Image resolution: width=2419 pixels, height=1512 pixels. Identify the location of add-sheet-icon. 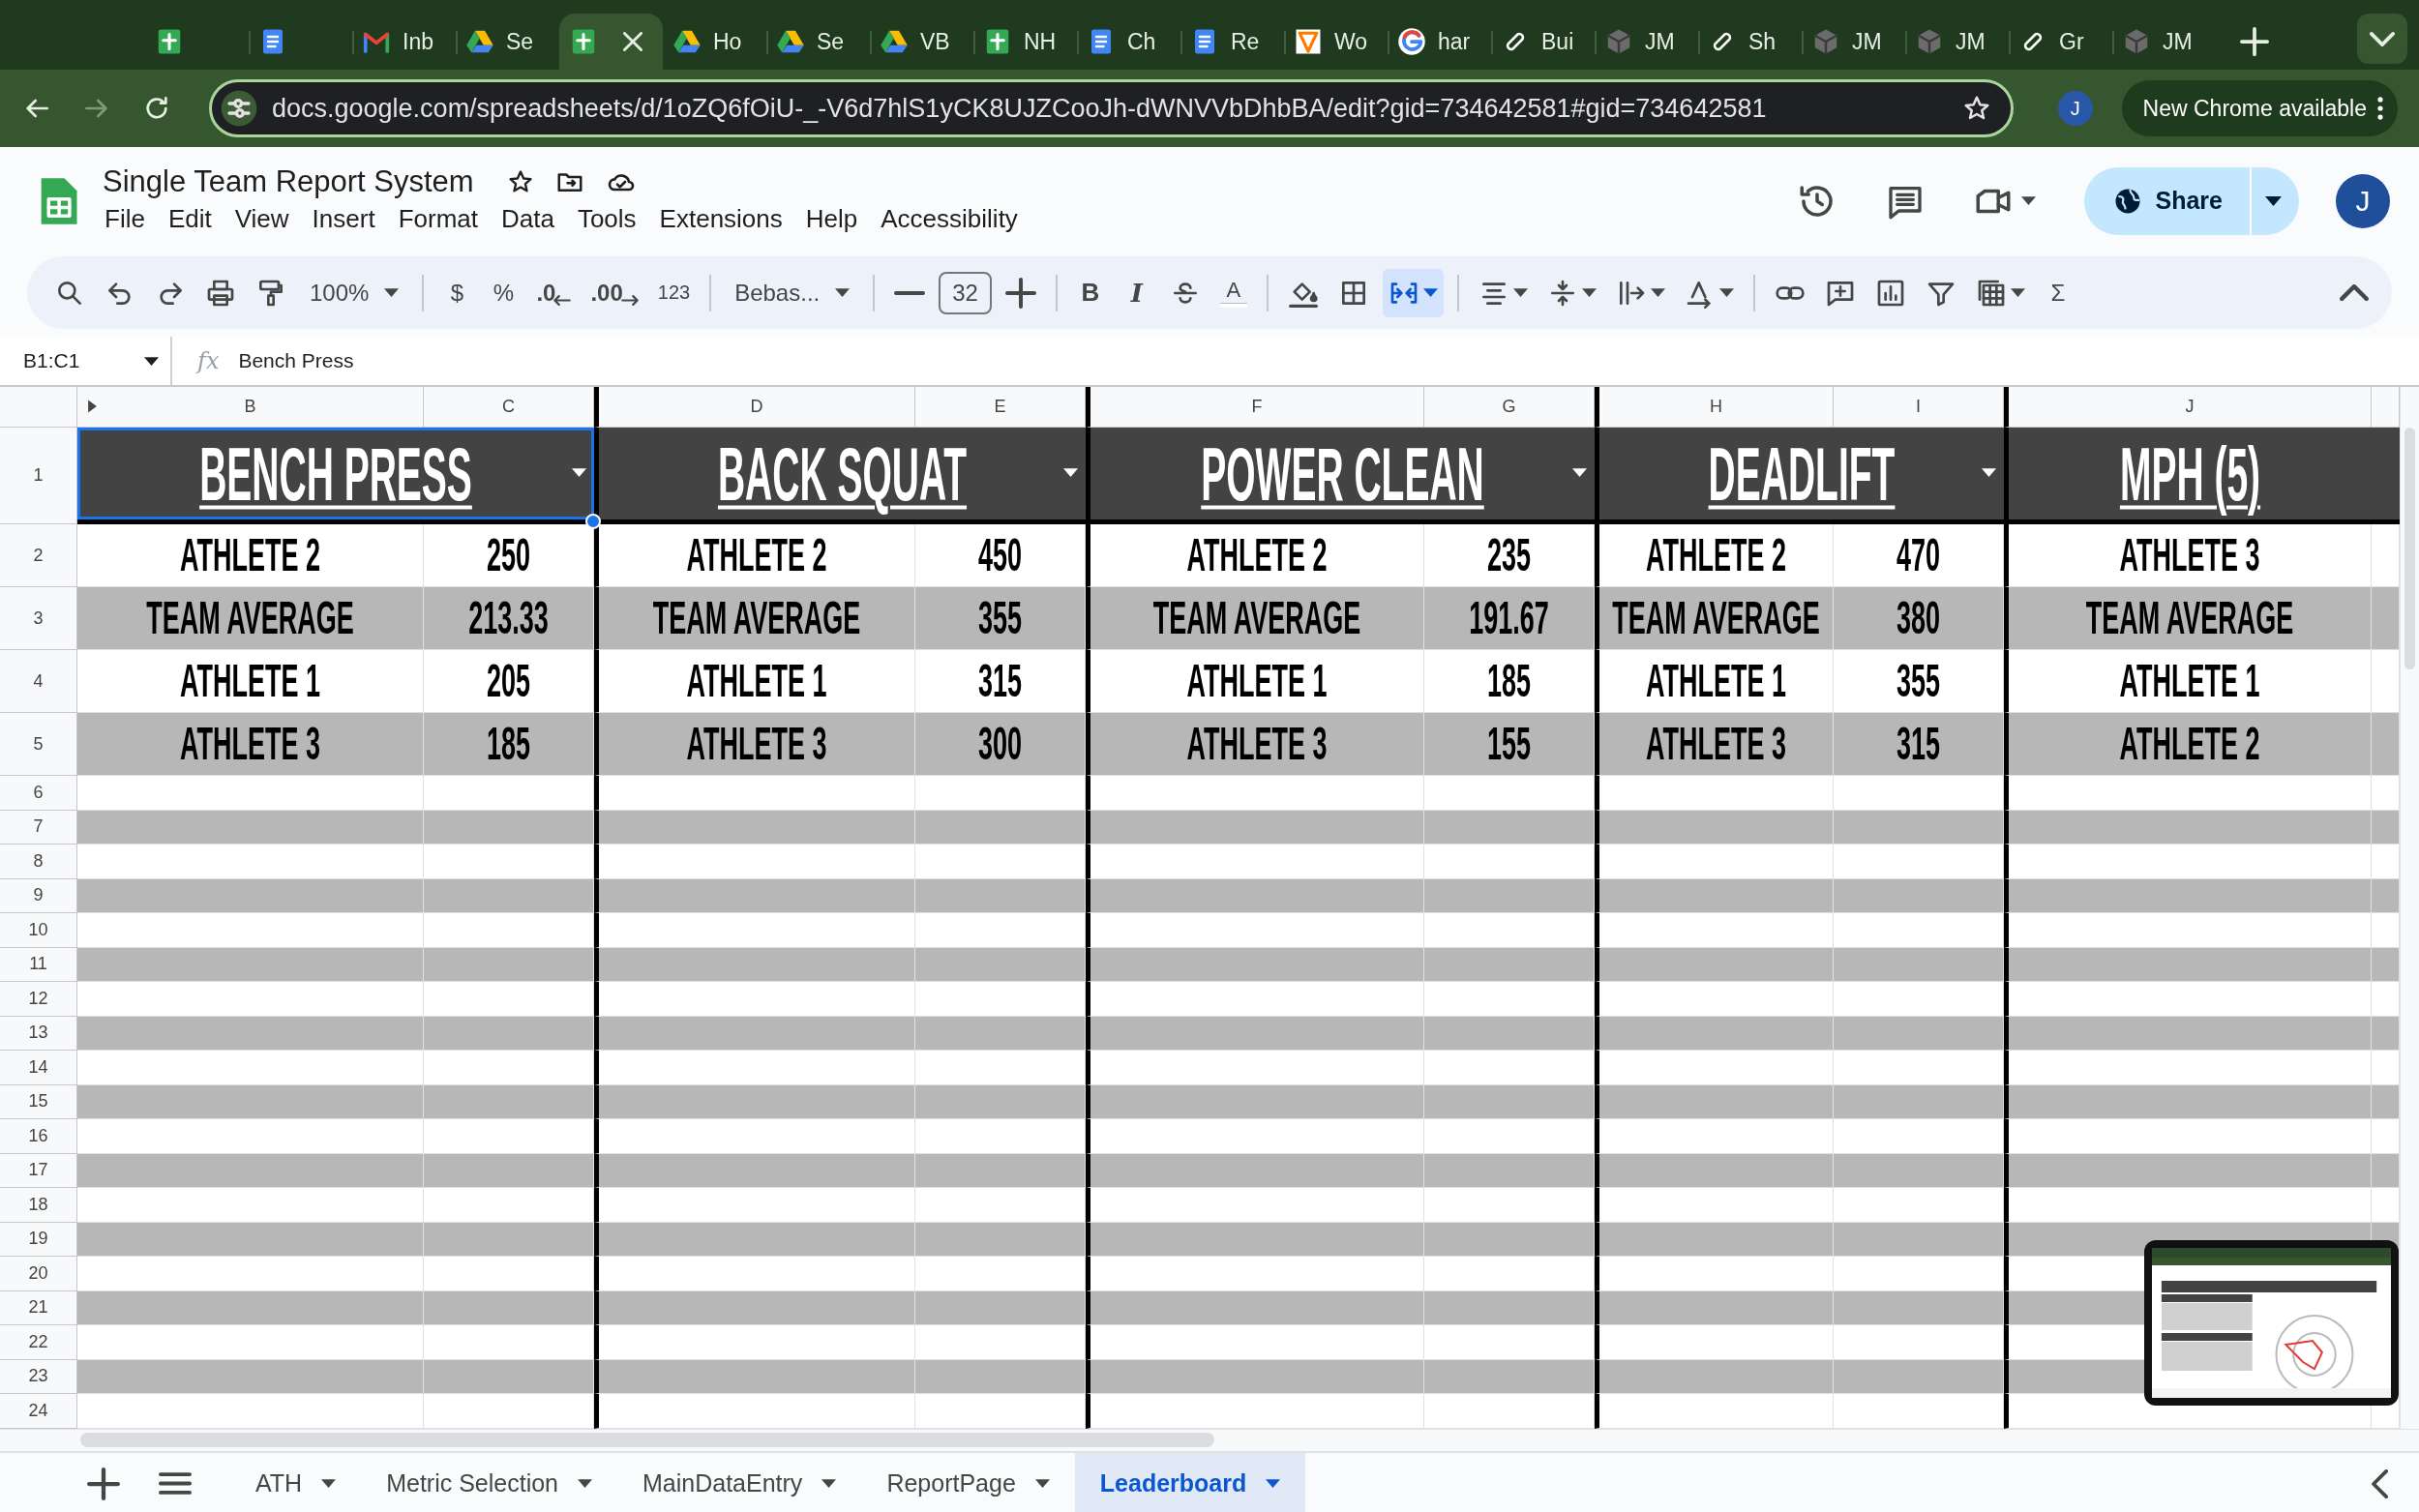
(104, 1483).